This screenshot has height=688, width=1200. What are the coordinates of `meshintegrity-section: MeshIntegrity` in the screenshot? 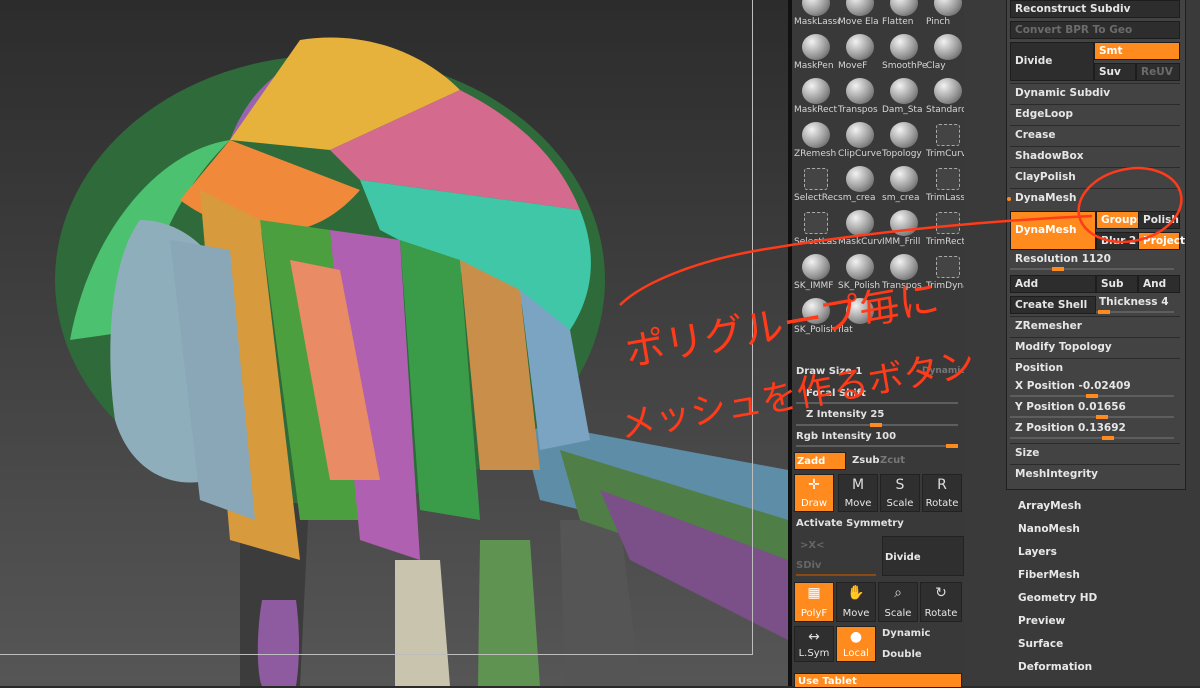 It's located at (1056, 474).